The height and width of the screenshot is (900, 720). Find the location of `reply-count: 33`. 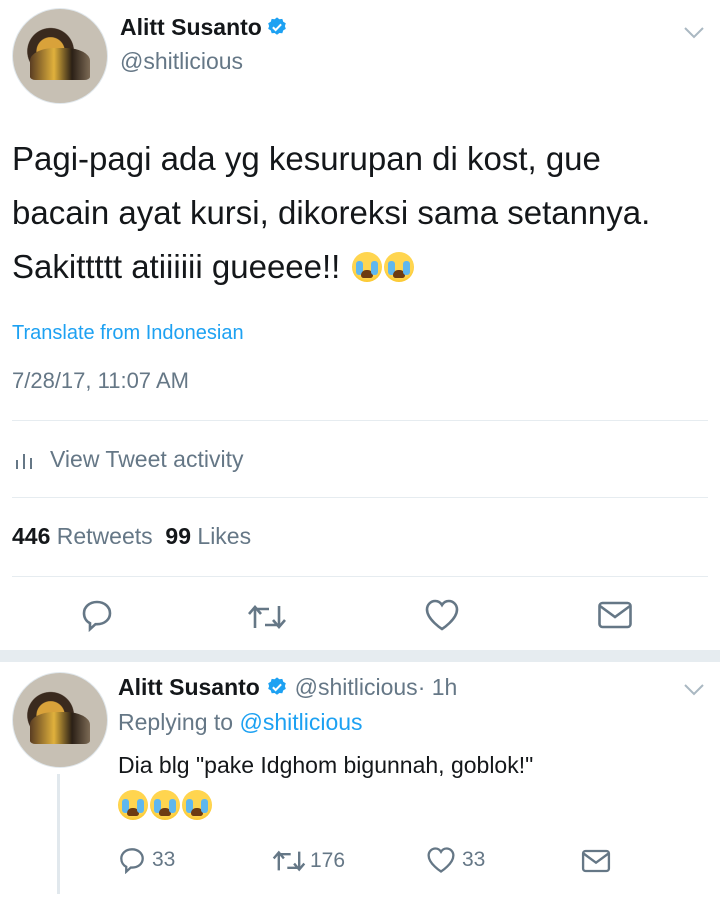

reply-count: 33 is located at coordinates (164, 859).